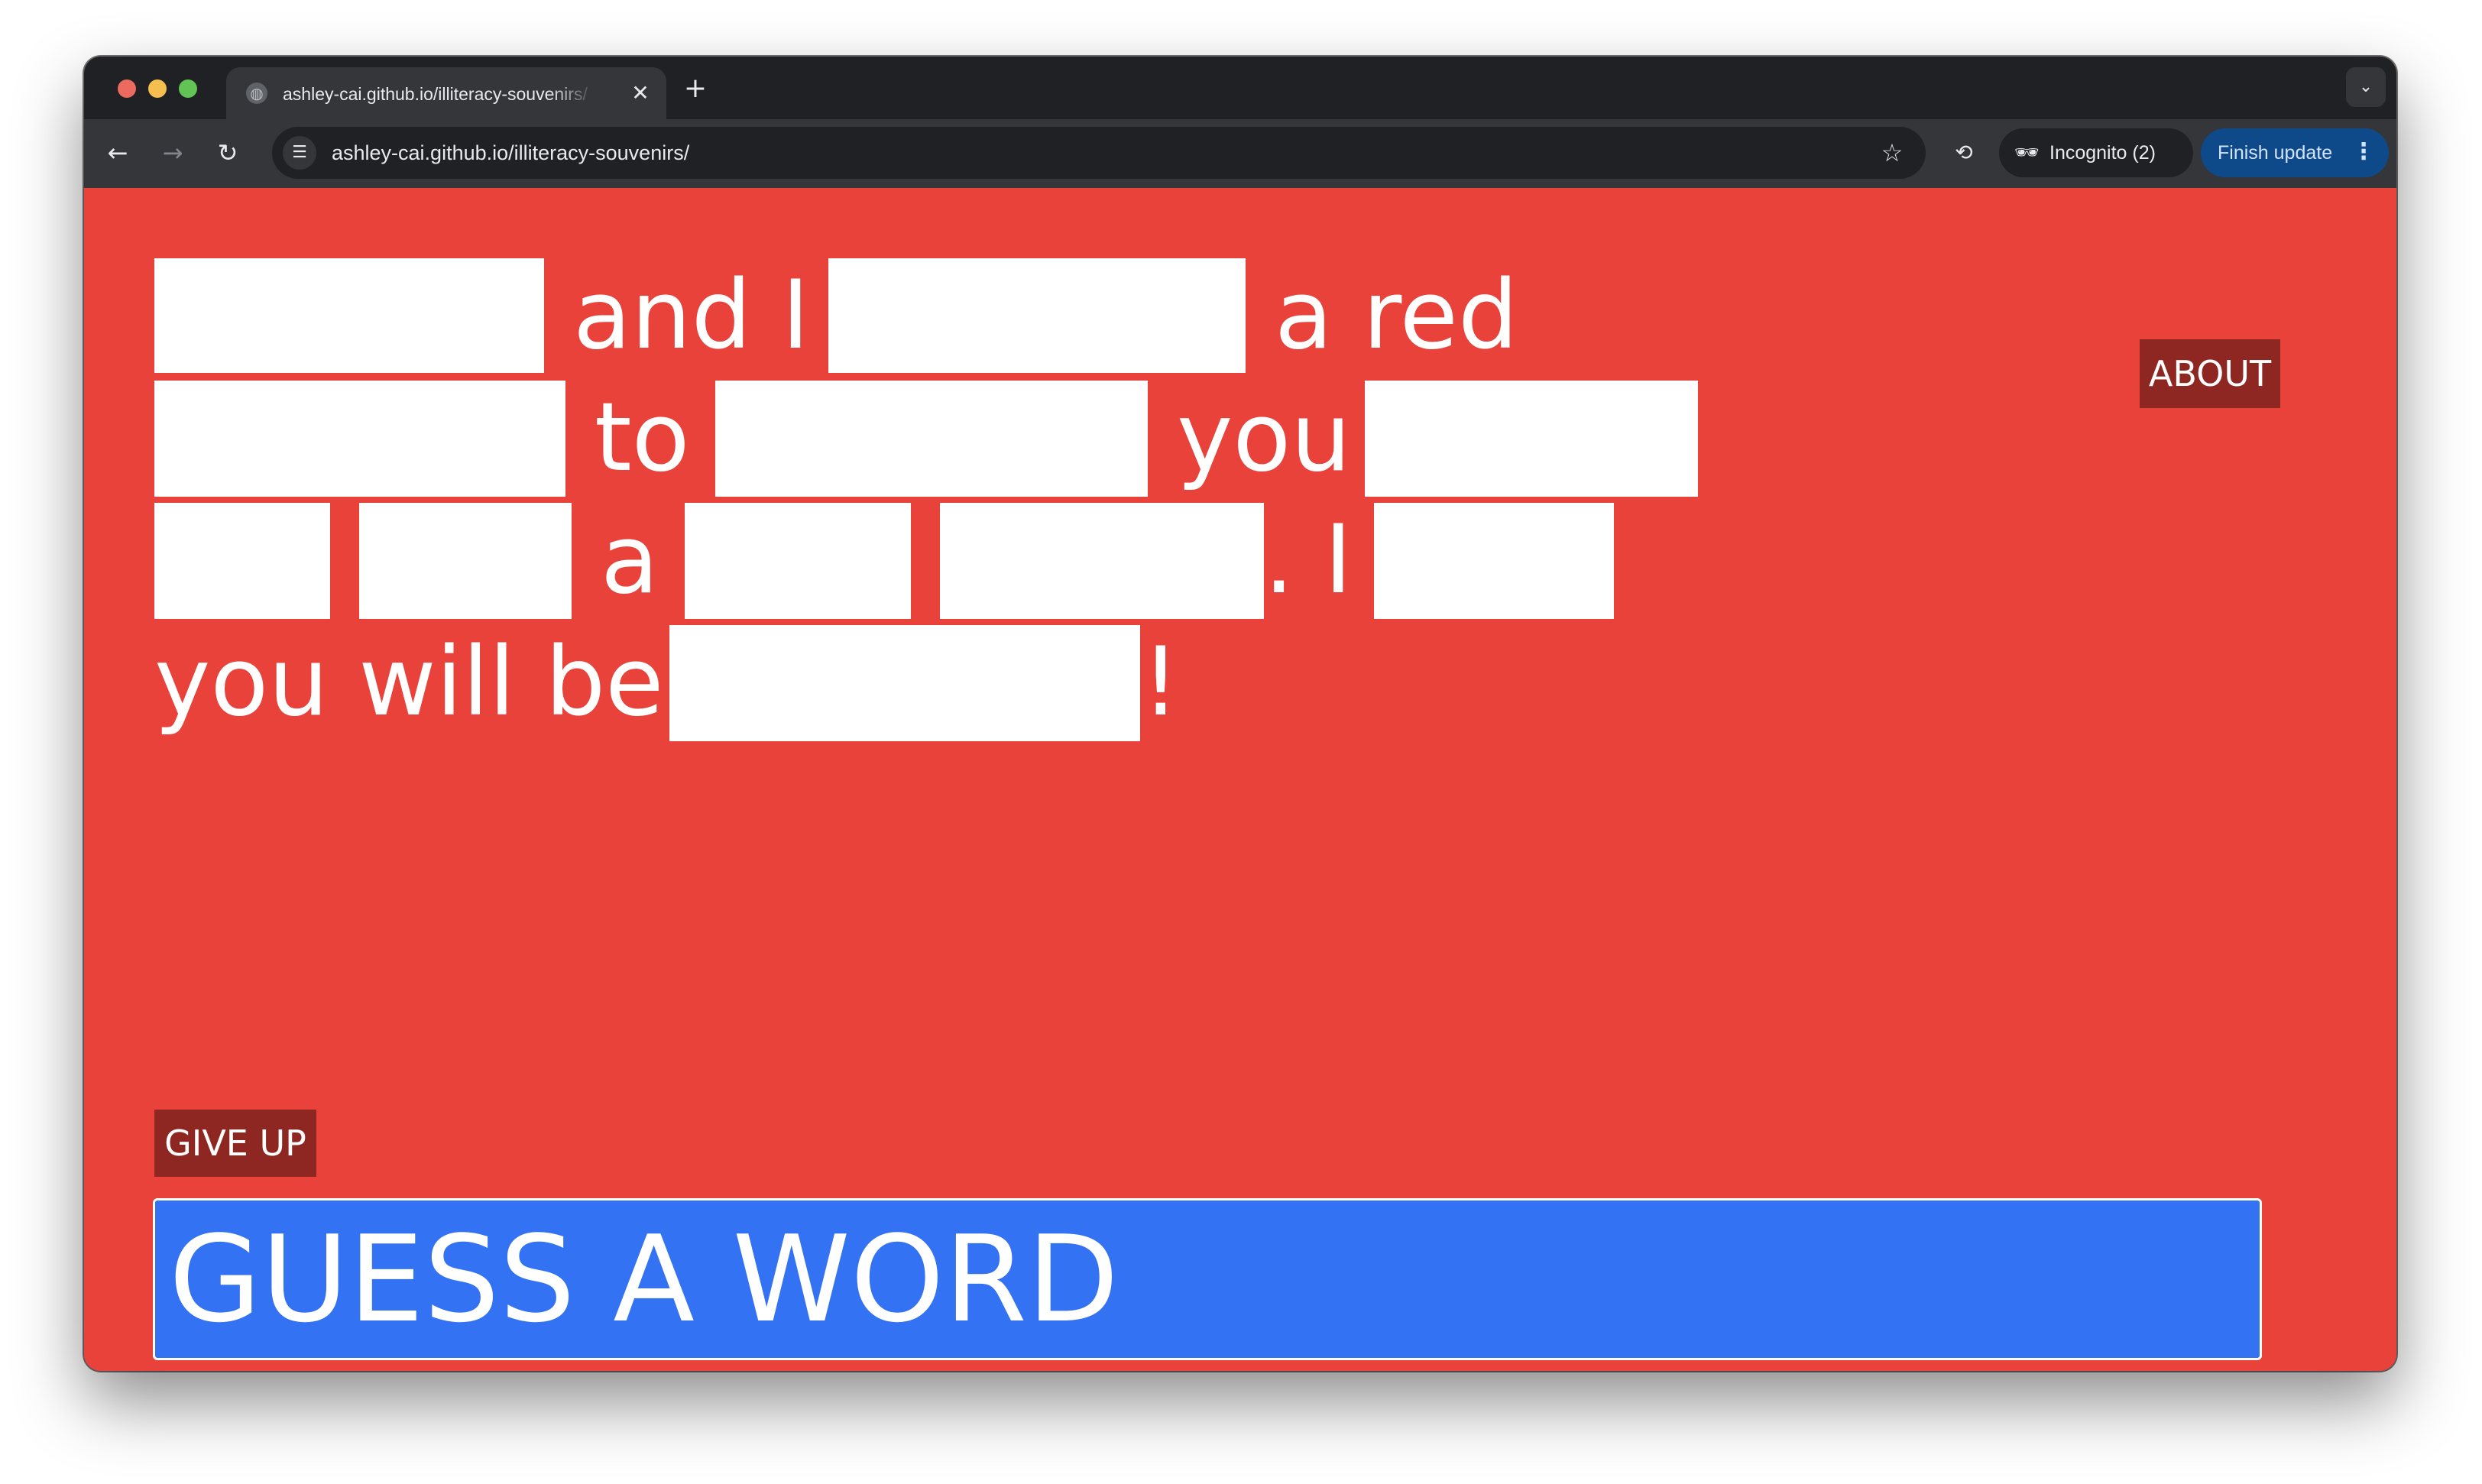 The width and height of the screenshot is (2482, 1484). What do you see at coordinates (1964, 153) in the screenshot?
I see `extension-icon: ⟲` at bounding box center [1964, 153].